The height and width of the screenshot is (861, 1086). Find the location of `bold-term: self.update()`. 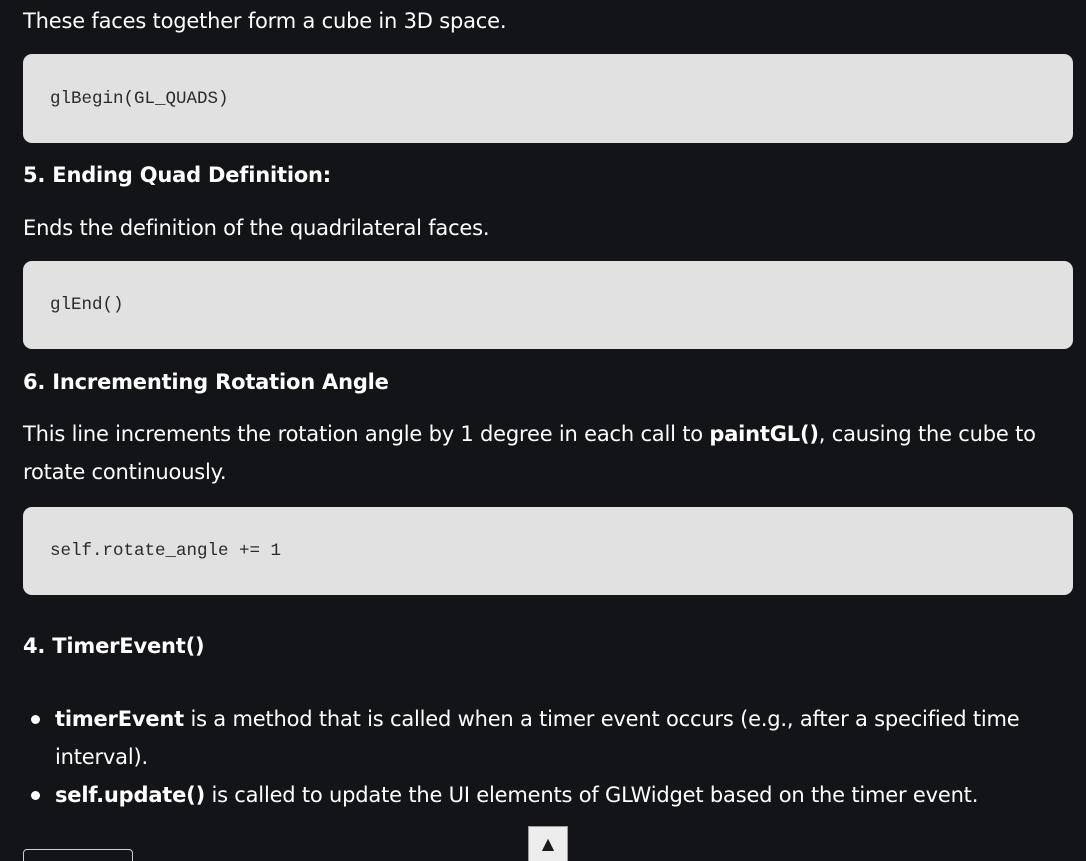

bold-term: self.update() is located at coordinates (130, 795).